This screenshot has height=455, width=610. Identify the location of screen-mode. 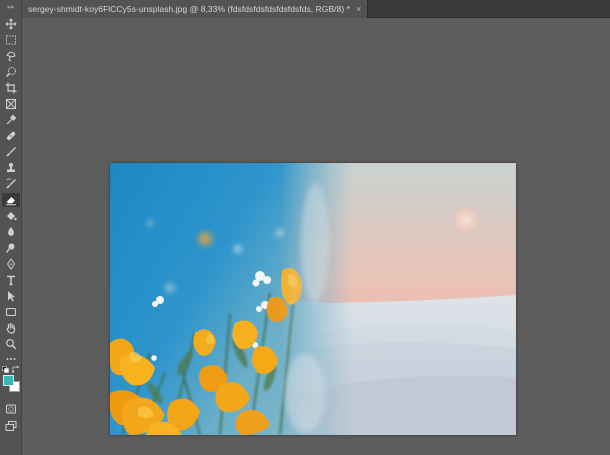
(11, 426).